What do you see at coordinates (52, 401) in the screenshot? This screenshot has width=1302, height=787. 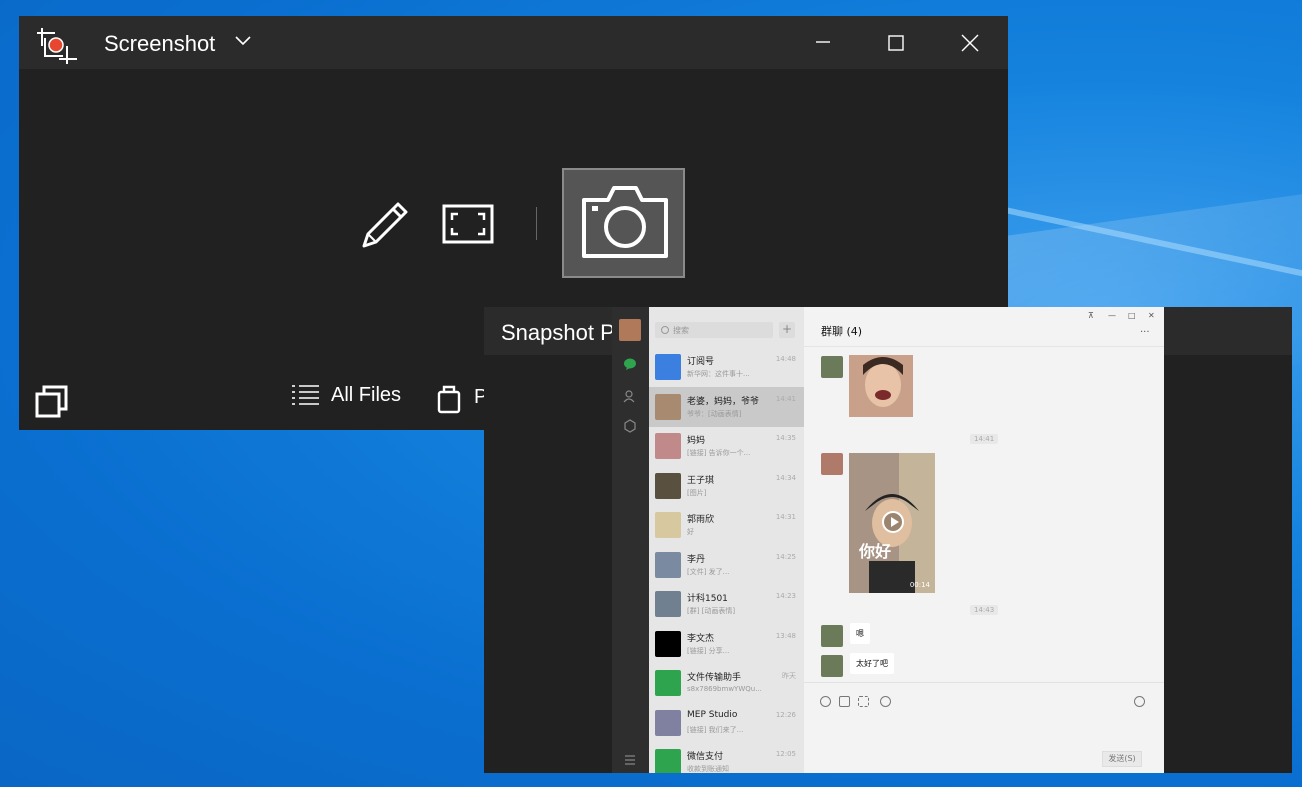 I see `multiple-windows-icon` at bounding box center [52, 401].